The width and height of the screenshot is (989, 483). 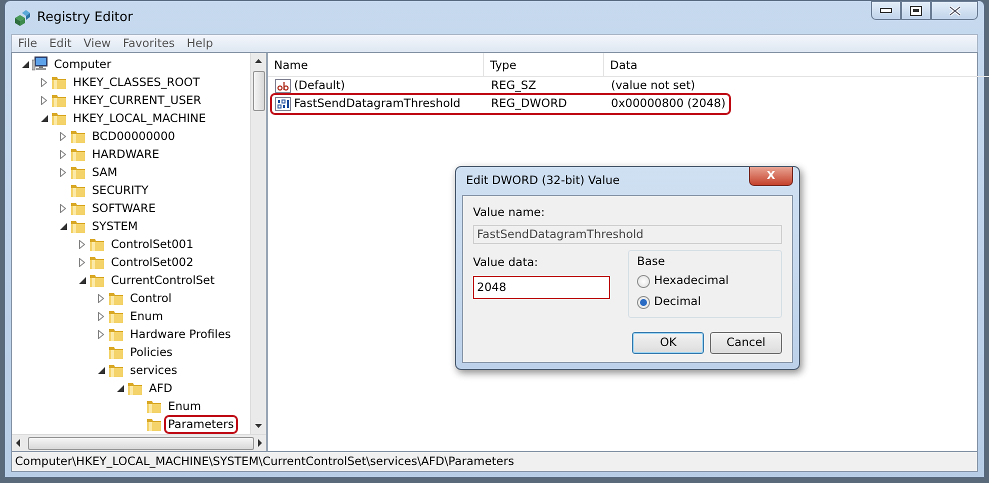 What do you see at coordinates (134, 136) in the screenshot?
I see `tree-item: BCD00000000` at bounding box center [134, 136].